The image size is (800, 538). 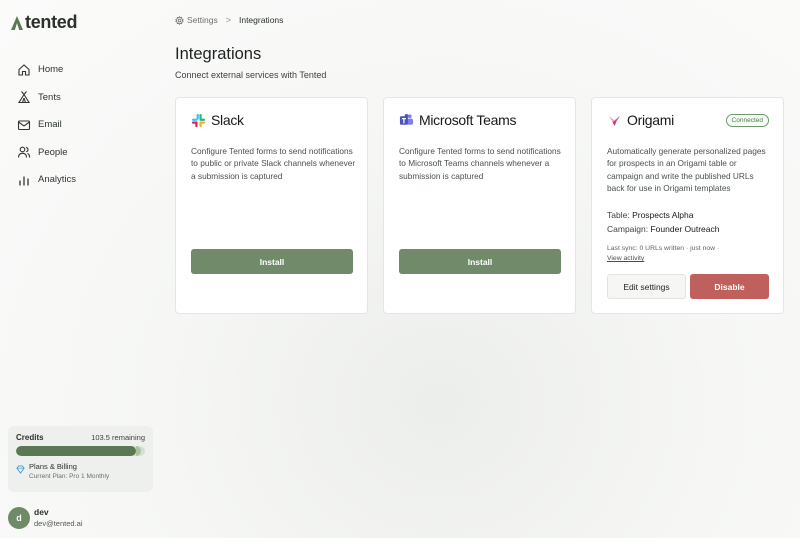 I want to click on sidebar-nav: Home Tents Email People Analytics, so click(x=80, y=125).